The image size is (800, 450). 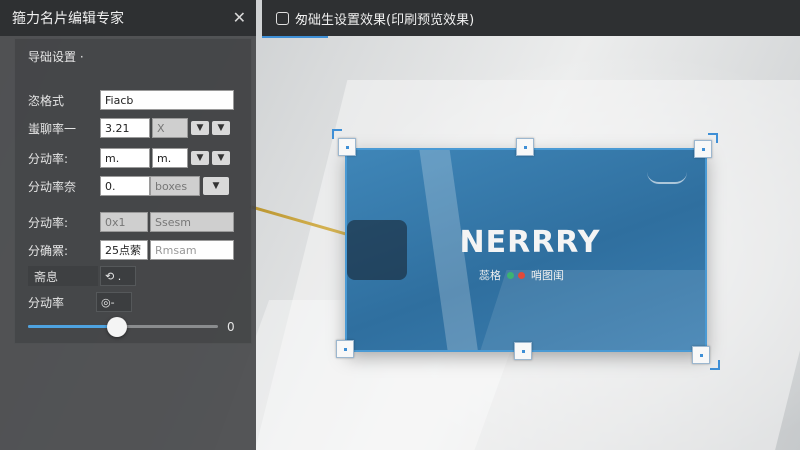 What do you see at coordinates (337, 134) in the screenshot?
I see `corner-marker-top-left` at bounding box center [337, 134].